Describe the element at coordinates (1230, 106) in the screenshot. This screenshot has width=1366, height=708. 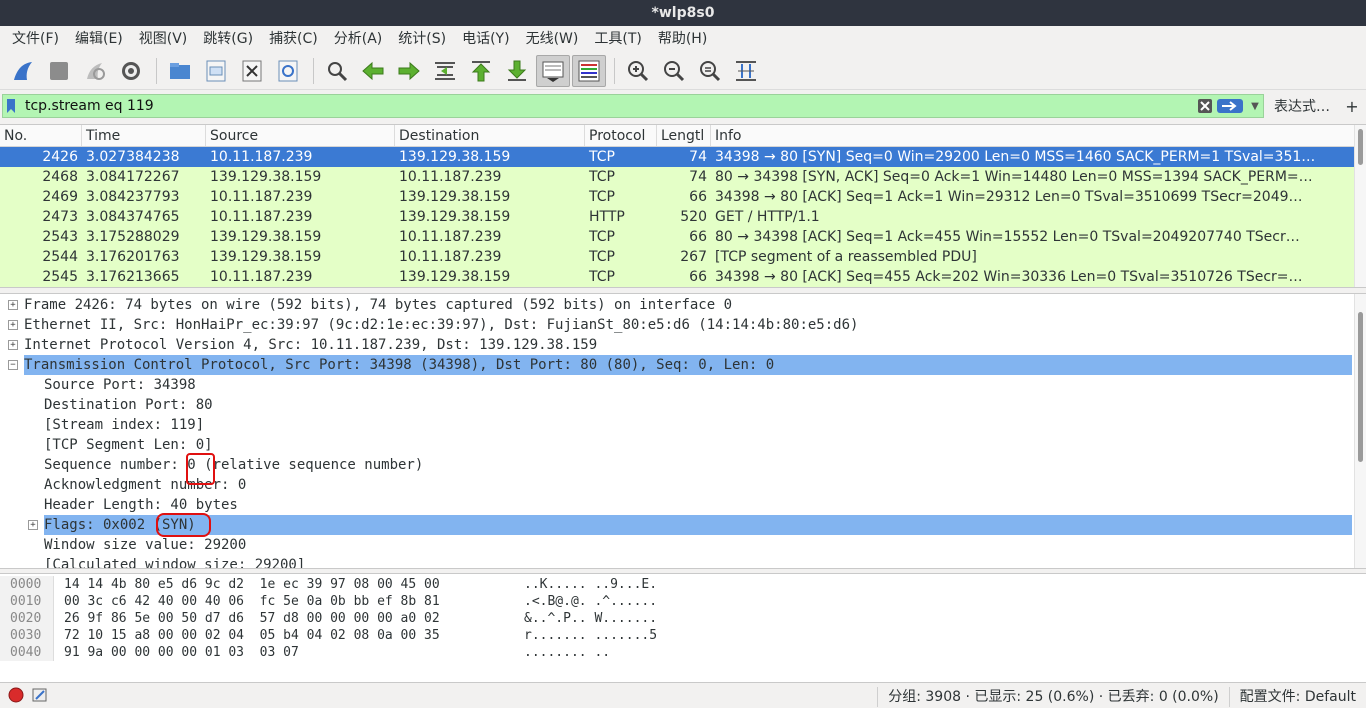
I see `apply-filter-icon` at that location.